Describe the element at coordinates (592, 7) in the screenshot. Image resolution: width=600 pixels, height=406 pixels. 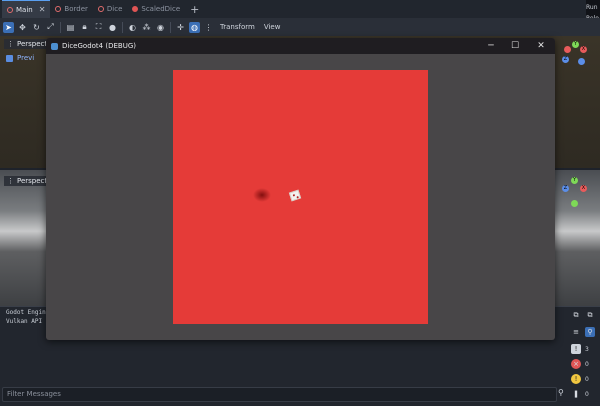
I see `run-label: Run` at that location.